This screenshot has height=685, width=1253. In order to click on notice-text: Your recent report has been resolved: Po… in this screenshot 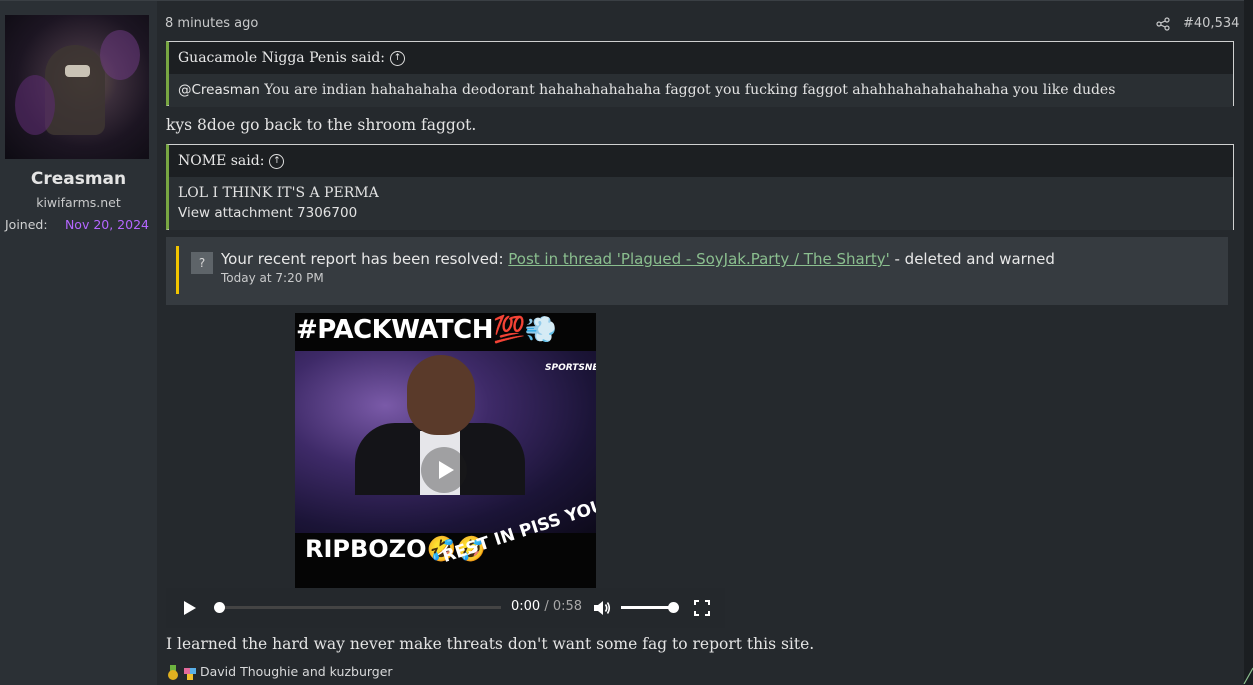, I will do `click(638, 259)`.